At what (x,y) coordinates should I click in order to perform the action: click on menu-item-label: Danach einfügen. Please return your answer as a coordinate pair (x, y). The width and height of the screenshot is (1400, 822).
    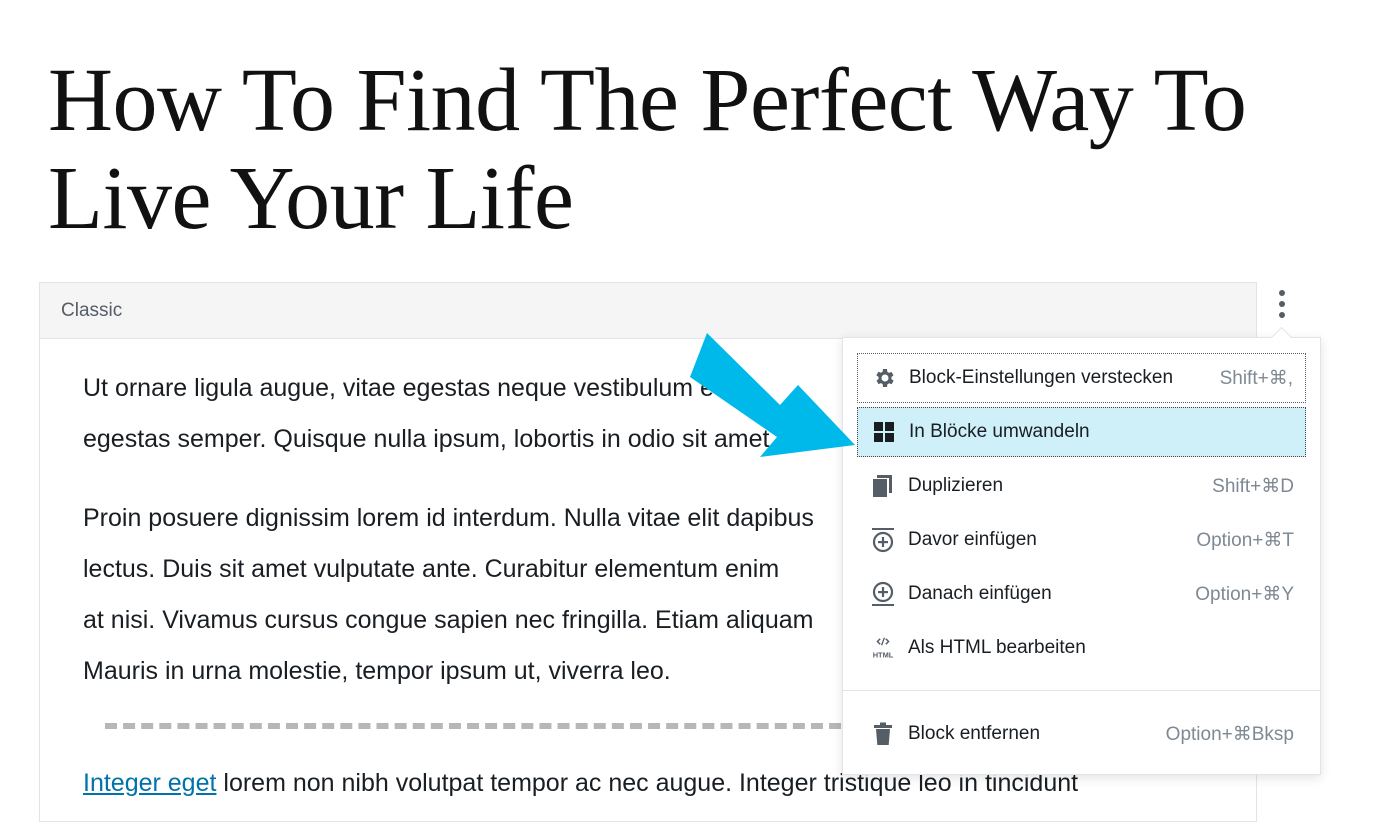
    Looking at the image, I should click on (980, 593).